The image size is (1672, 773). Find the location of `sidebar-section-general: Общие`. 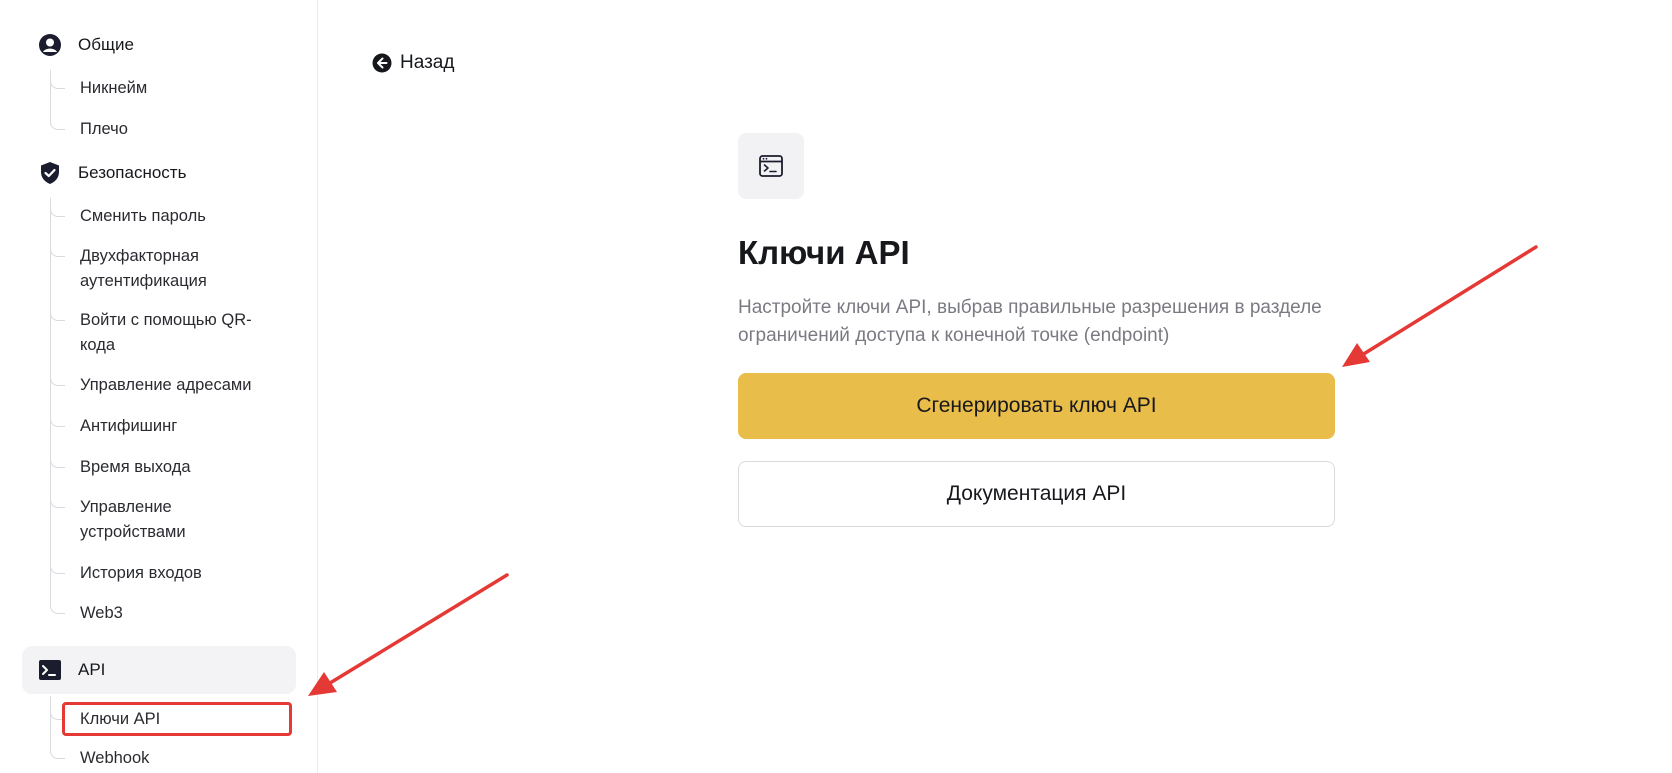

sidebar-section-general: Общие is located at coordinates (159, 45).